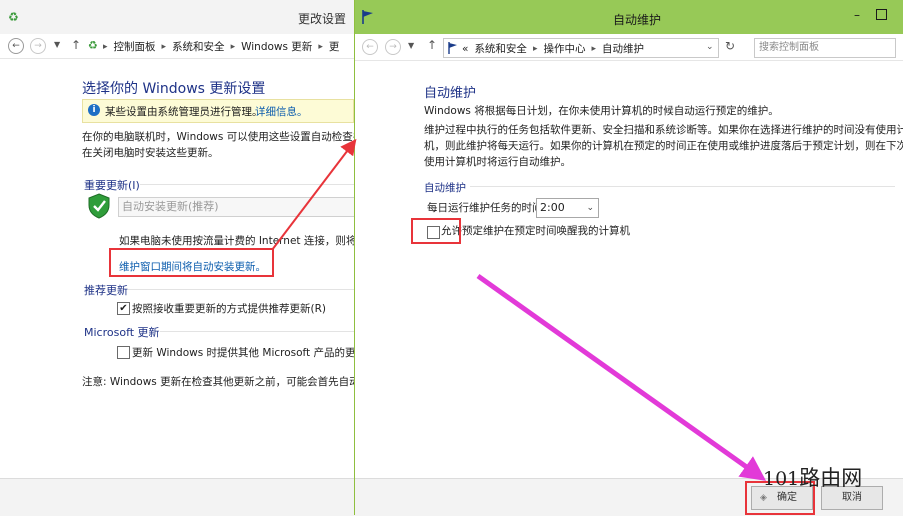 The height and width of the screenshot is (516, 903). I want to click on note-text: 注意: Windows 更新在检查其他更新之前，可能会首先自动进, so click(226, 382).